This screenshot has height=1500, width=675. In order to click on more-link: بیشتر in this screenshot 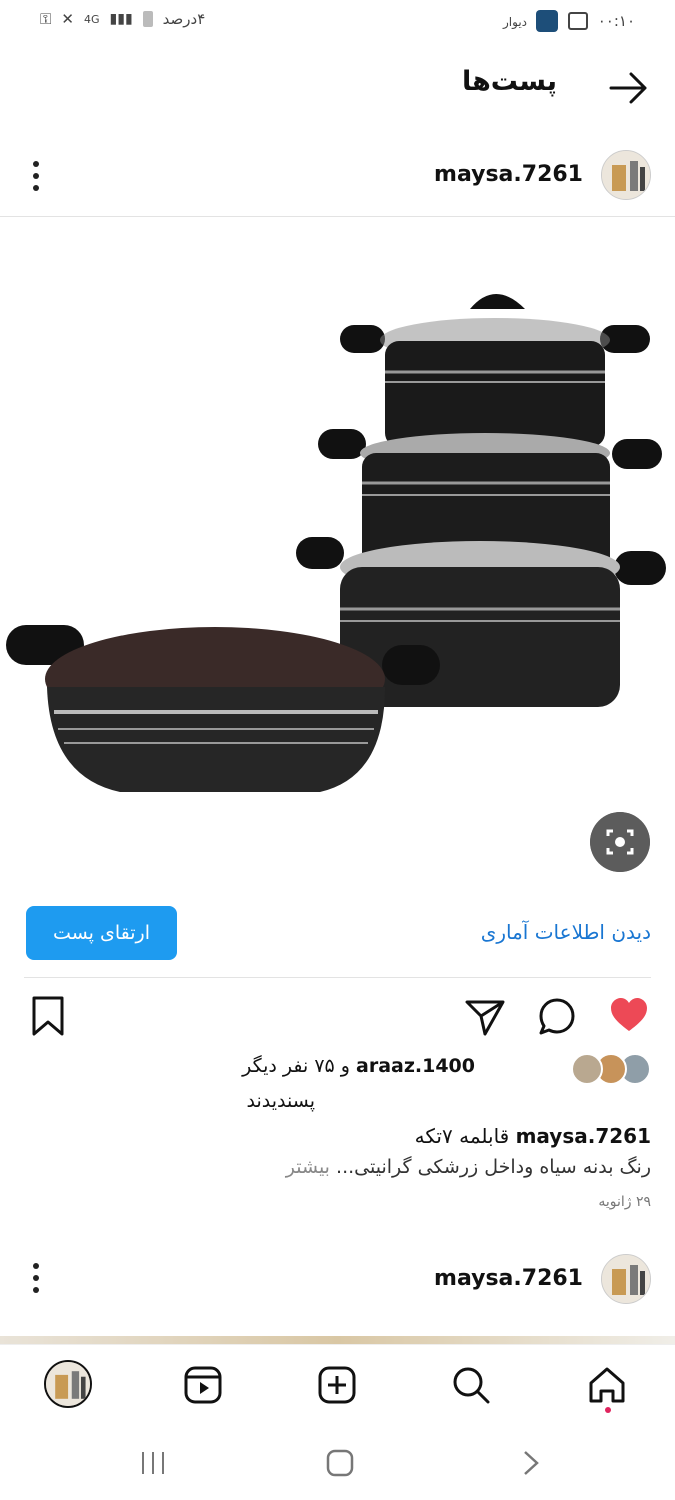, I will do `click(308, 1167)`.